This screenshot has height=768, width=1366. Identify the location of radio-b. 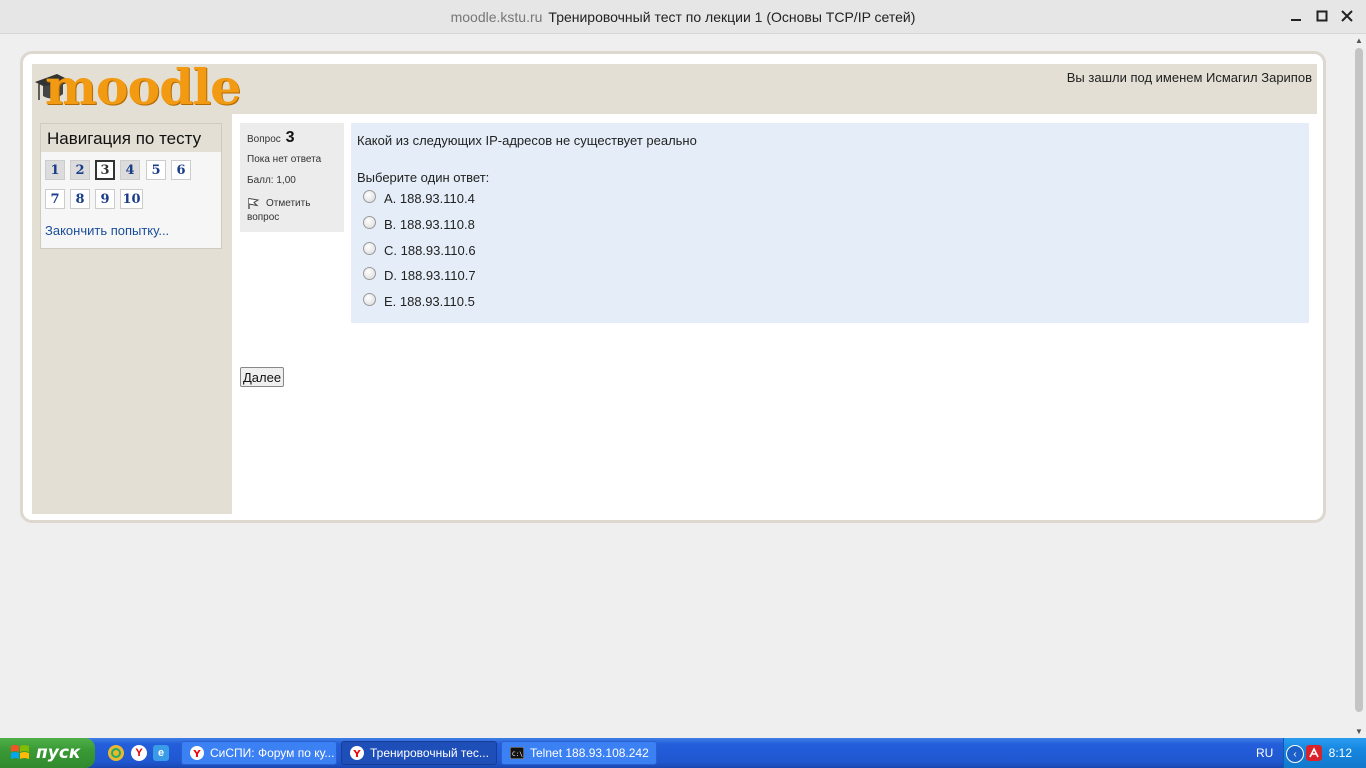
(369, 222).